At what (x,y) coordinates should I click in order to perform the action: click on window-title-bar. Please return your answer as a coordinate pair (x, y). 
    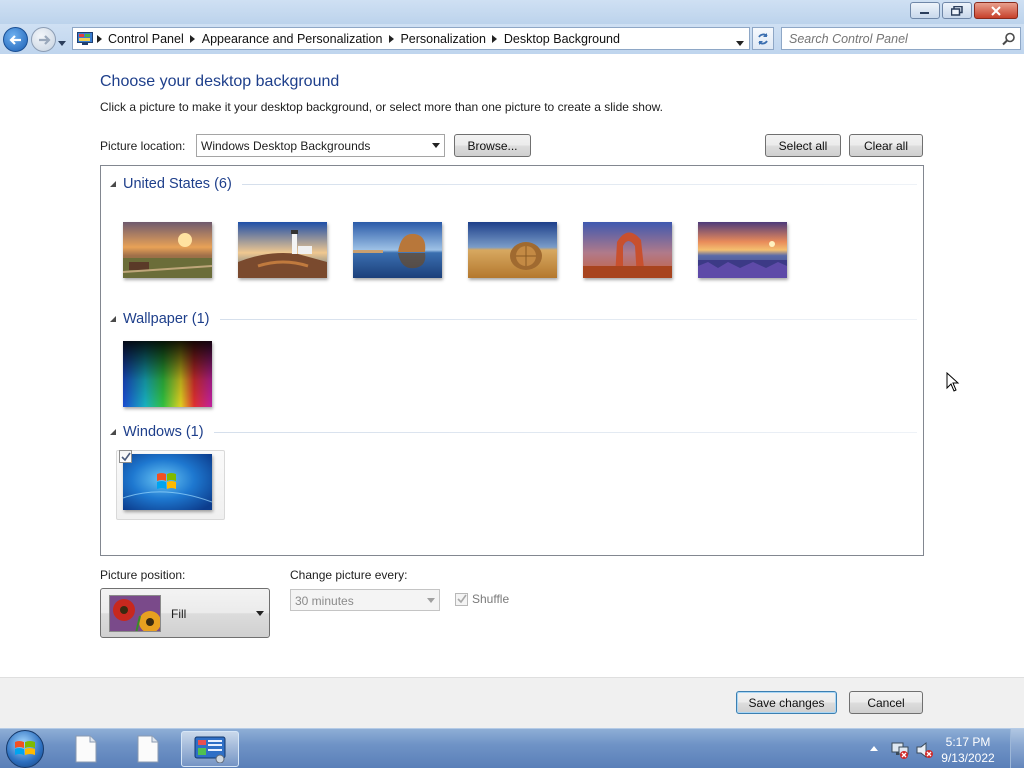
    Looking at the image, I should click on (512, 12).